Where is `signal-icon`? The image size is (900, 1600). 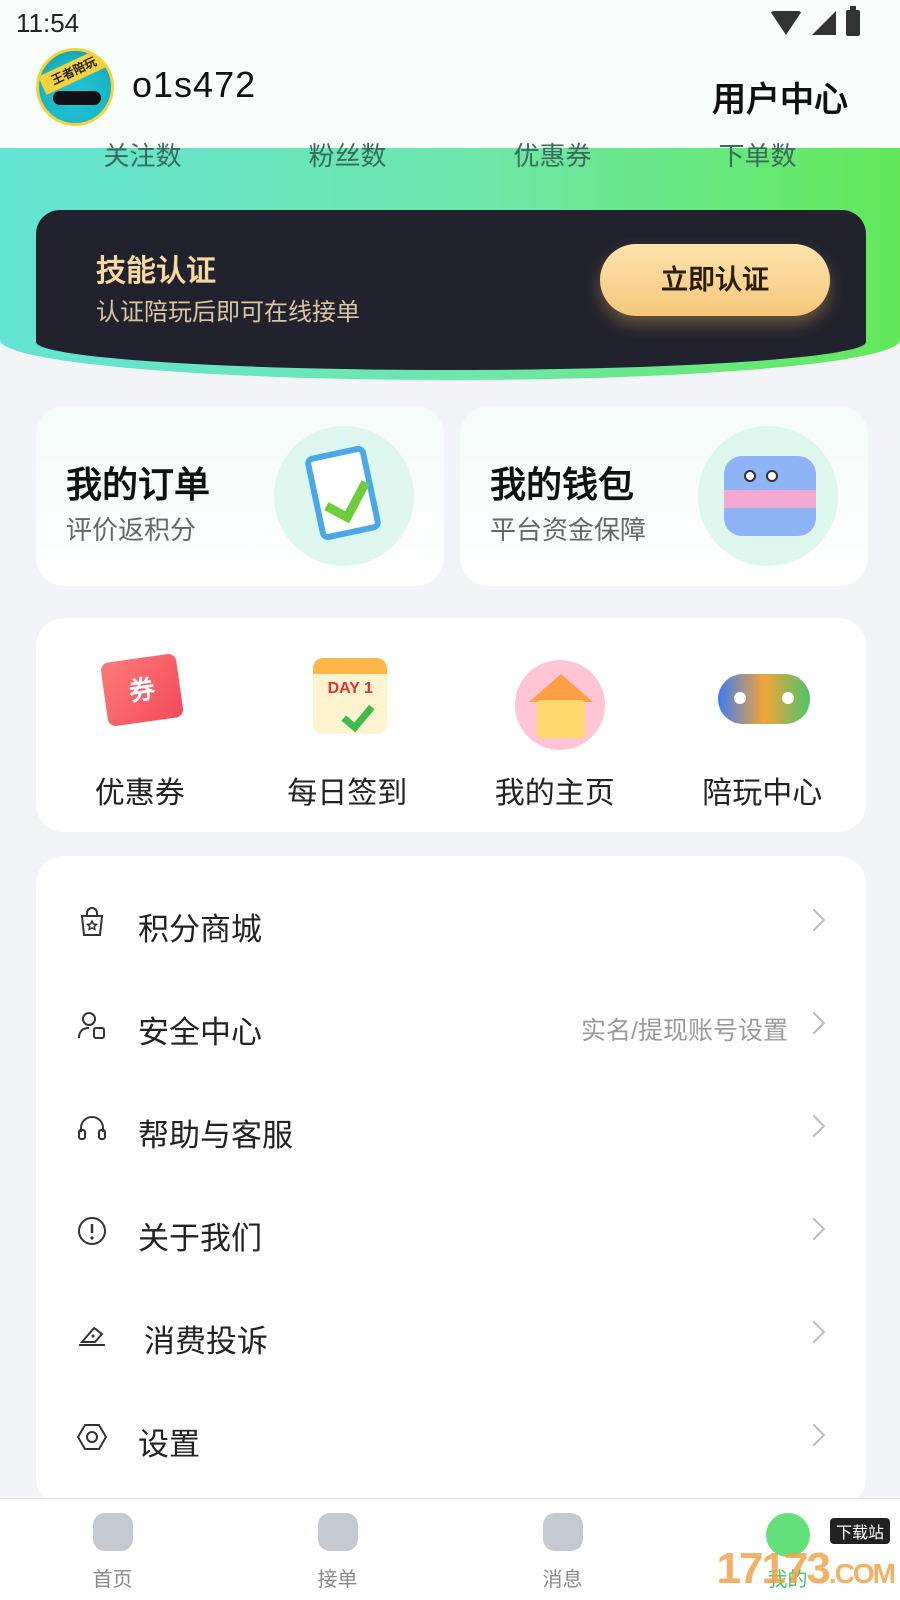
signal-icon is located at coordinates (824, 23).